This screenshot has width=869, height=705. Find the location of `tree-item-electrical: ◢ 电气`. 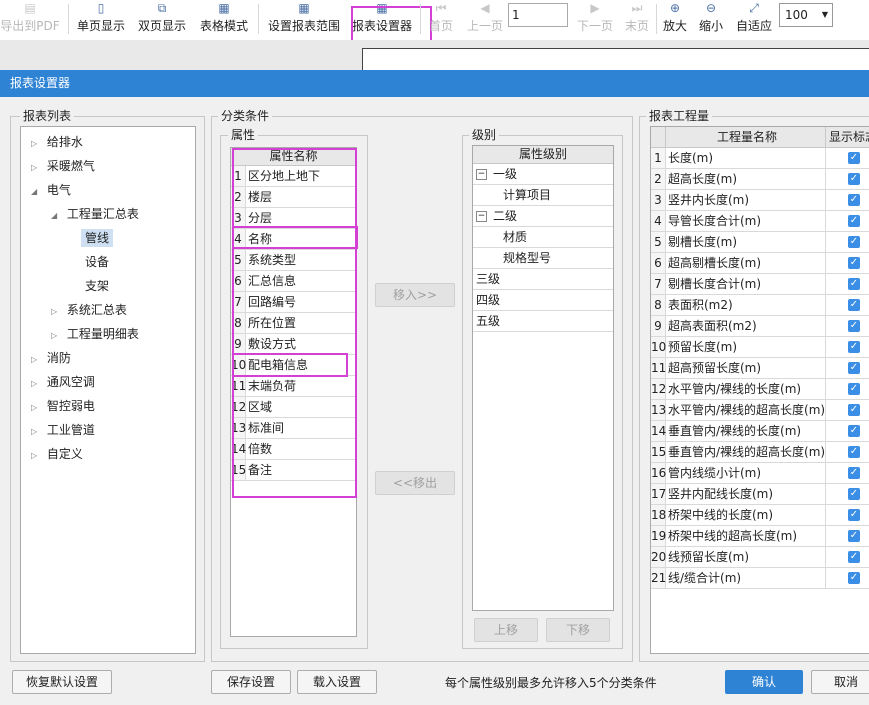

tree-item-electrical: ◢ 电气 is located at coordinates (51, 190).